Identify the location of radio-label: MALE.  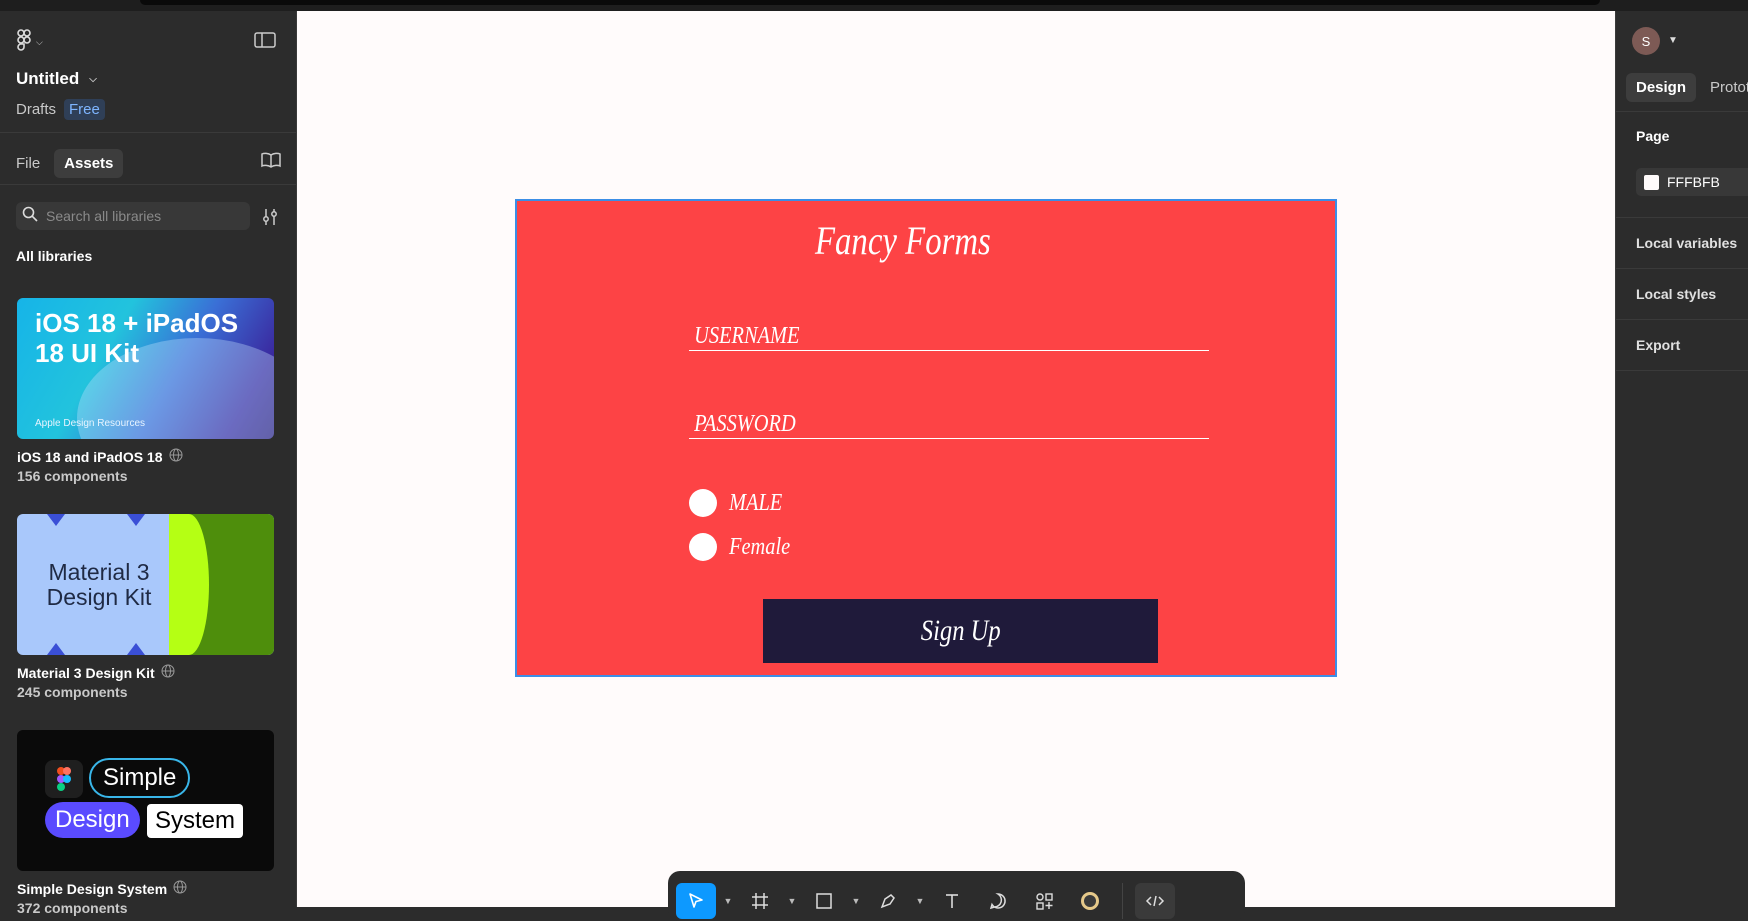
(756, 502).